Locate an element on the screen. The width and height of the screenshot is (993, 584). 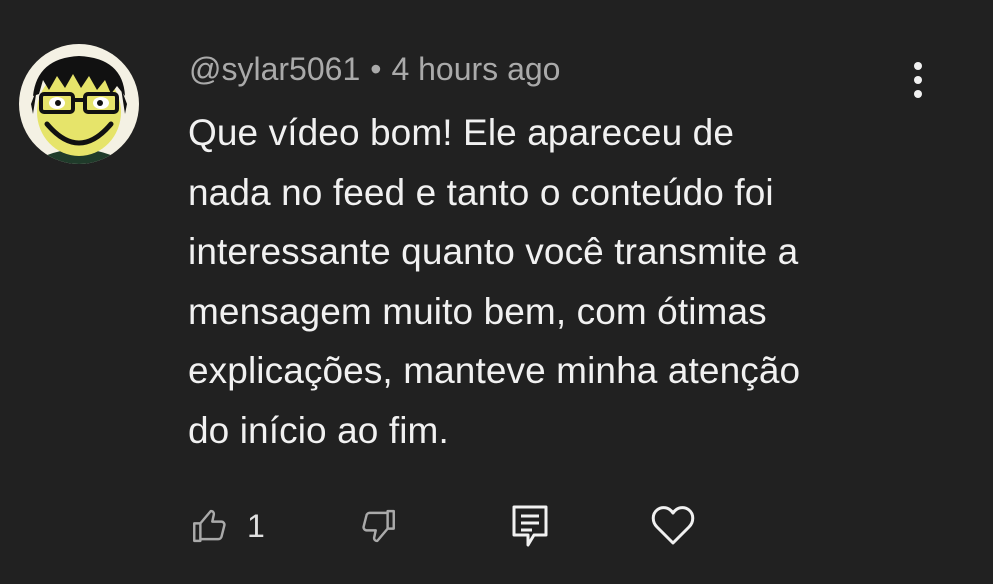
reply-button is located at coordinates (530, 526).